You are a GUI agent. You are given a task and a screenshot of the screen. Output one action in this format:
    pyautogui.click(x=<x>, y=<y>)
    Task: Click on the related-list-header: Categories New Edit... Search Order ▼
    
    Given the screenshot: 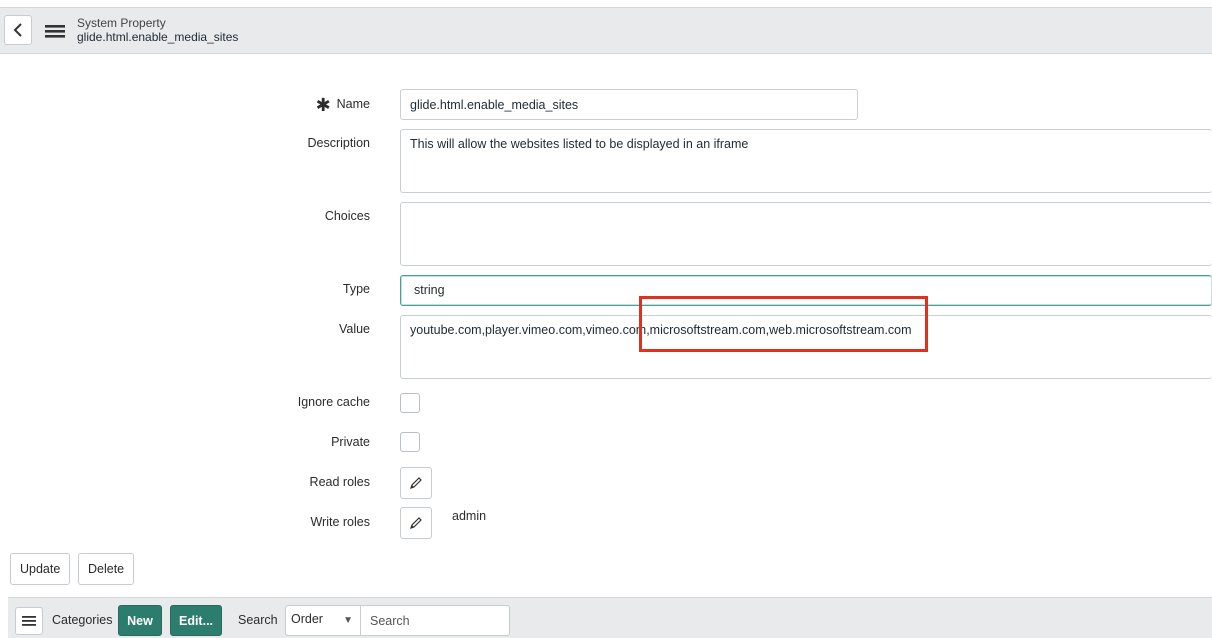 What is the action you would take?
    pyautogui.click(x=610, y=617)
    